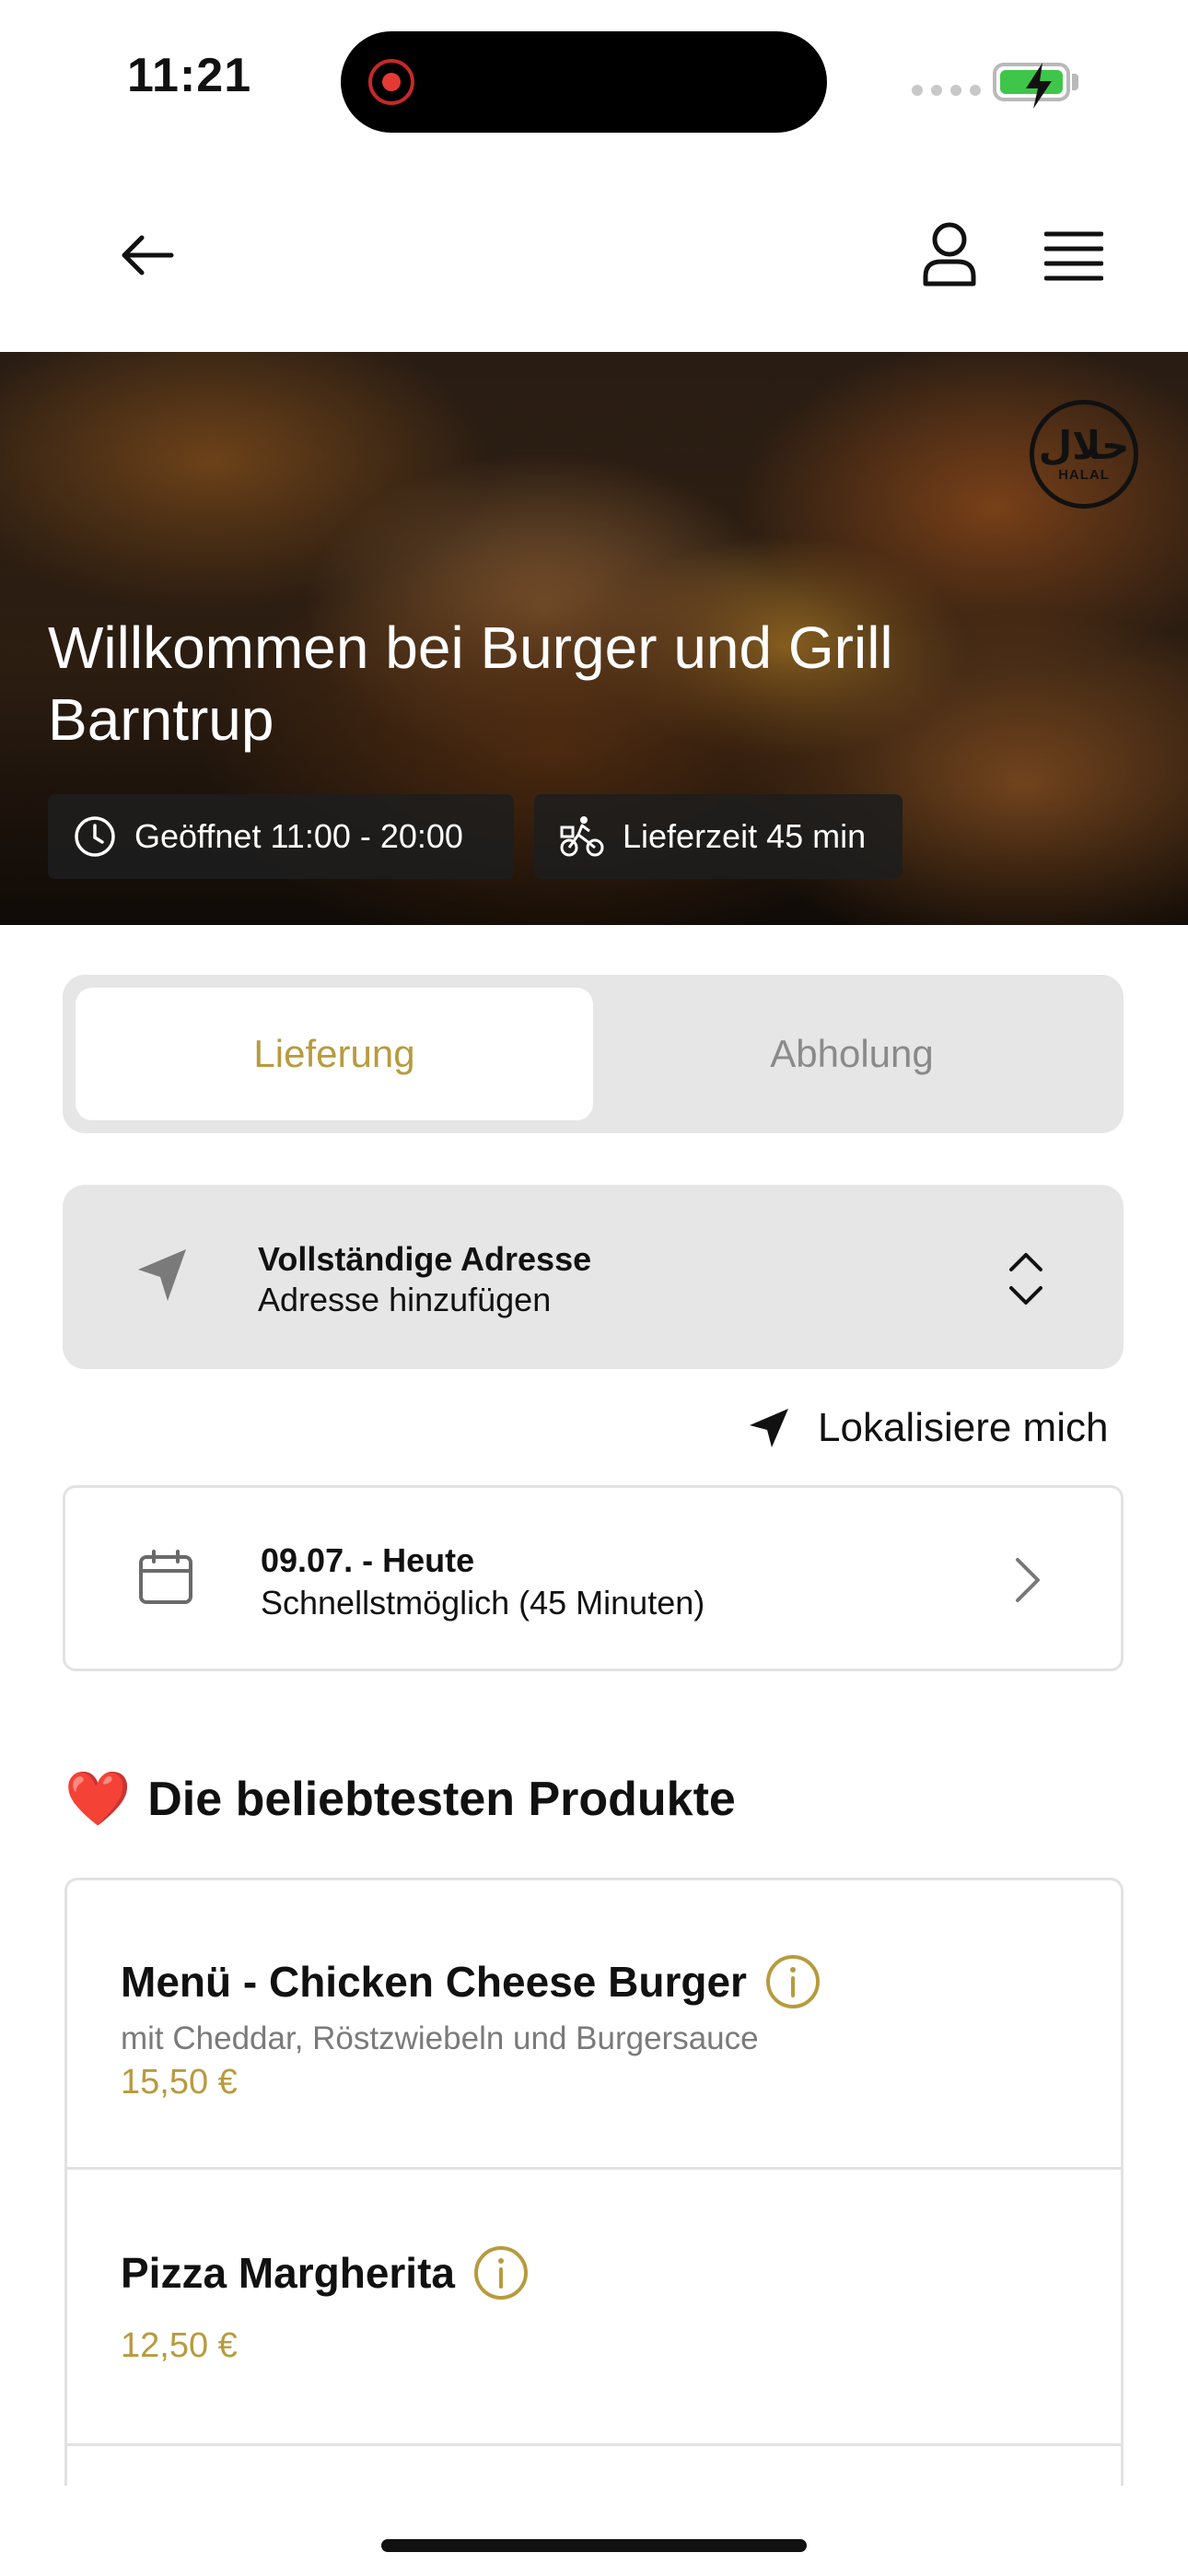 The width and height of the screenshot is (1188, 2576). I want to click on order-mode-toggle: Lieferung Abholung, so click(593, 1054).